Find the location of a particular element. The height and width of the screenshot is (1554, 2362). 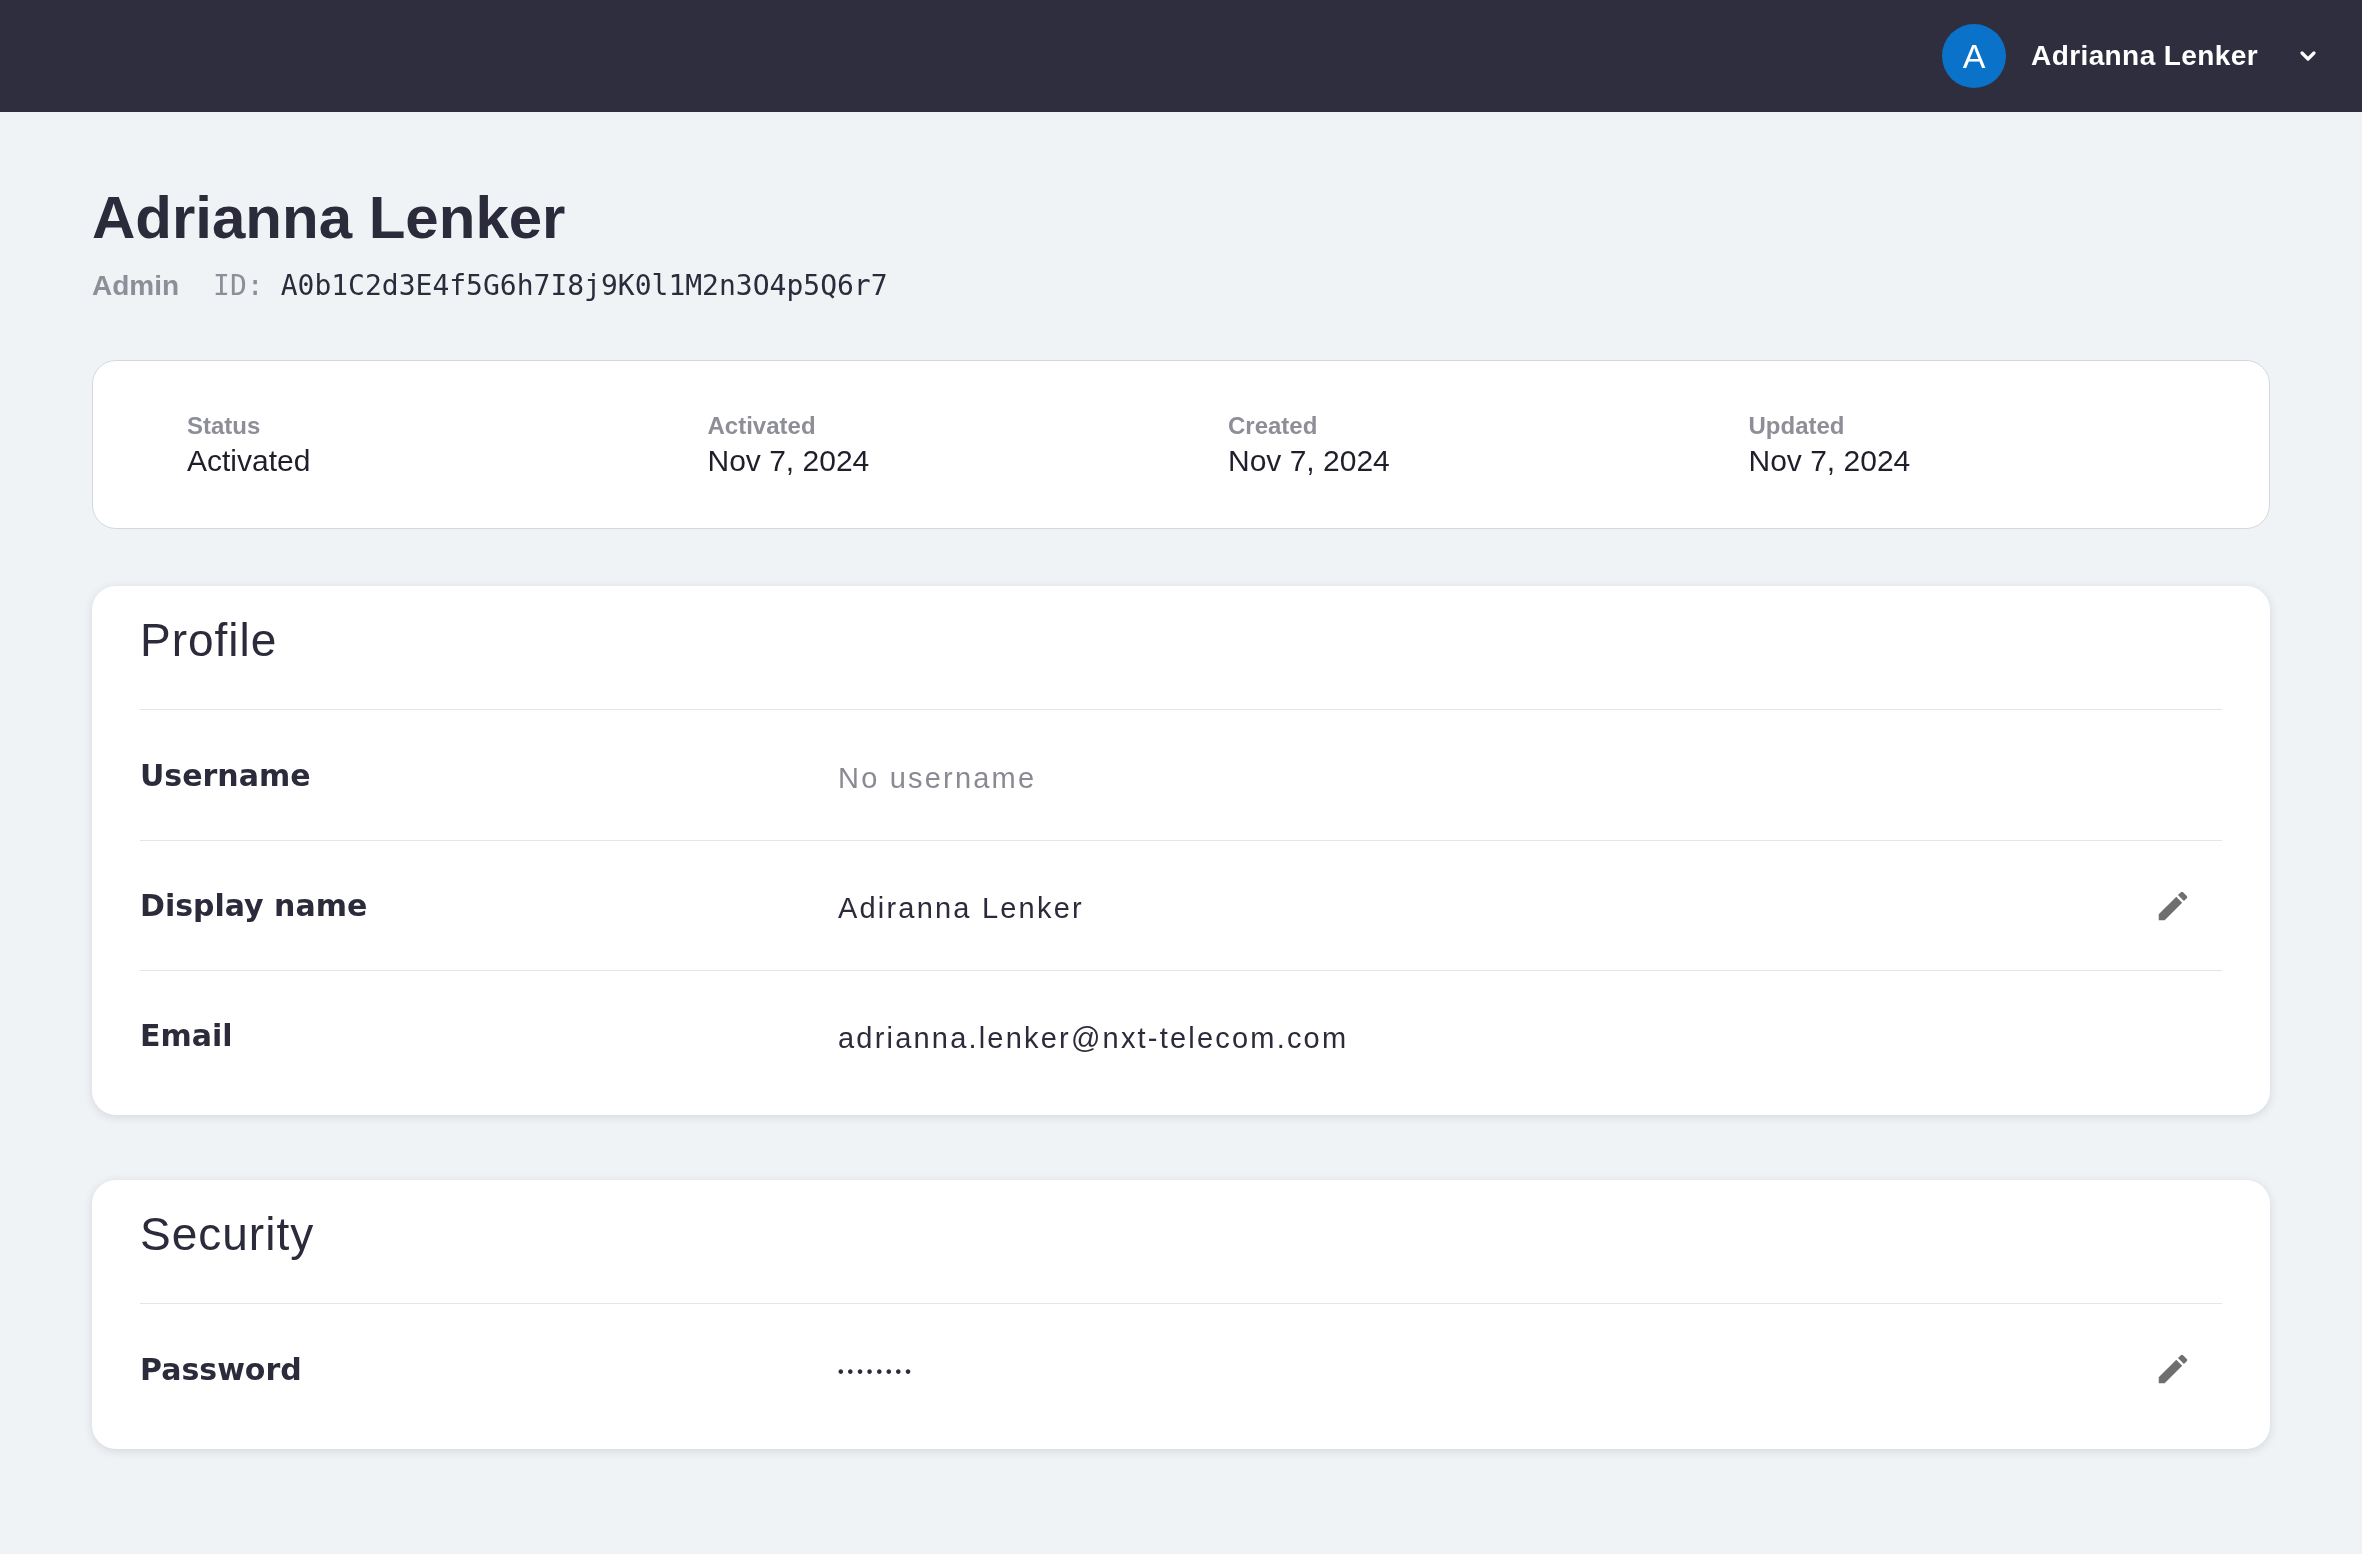

id-value: A0b1C2d3E4f5G6h7I8j9K0l1M2n3O4p5Q6r7 is located at coordinates (584, 286).